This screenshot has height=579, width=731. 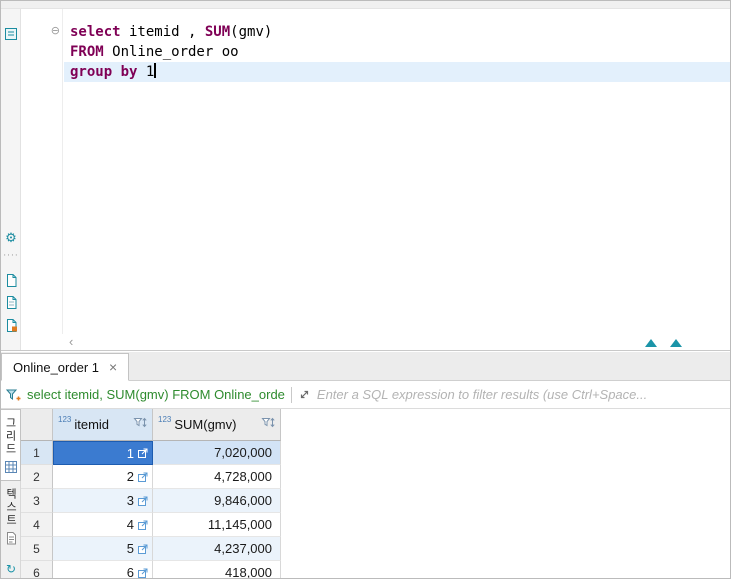 What do you see at coordinates (397, 342) in the screenshot?
I see `editor-horizontal-scrollbar: ‹` at bounding box center [397, 342].